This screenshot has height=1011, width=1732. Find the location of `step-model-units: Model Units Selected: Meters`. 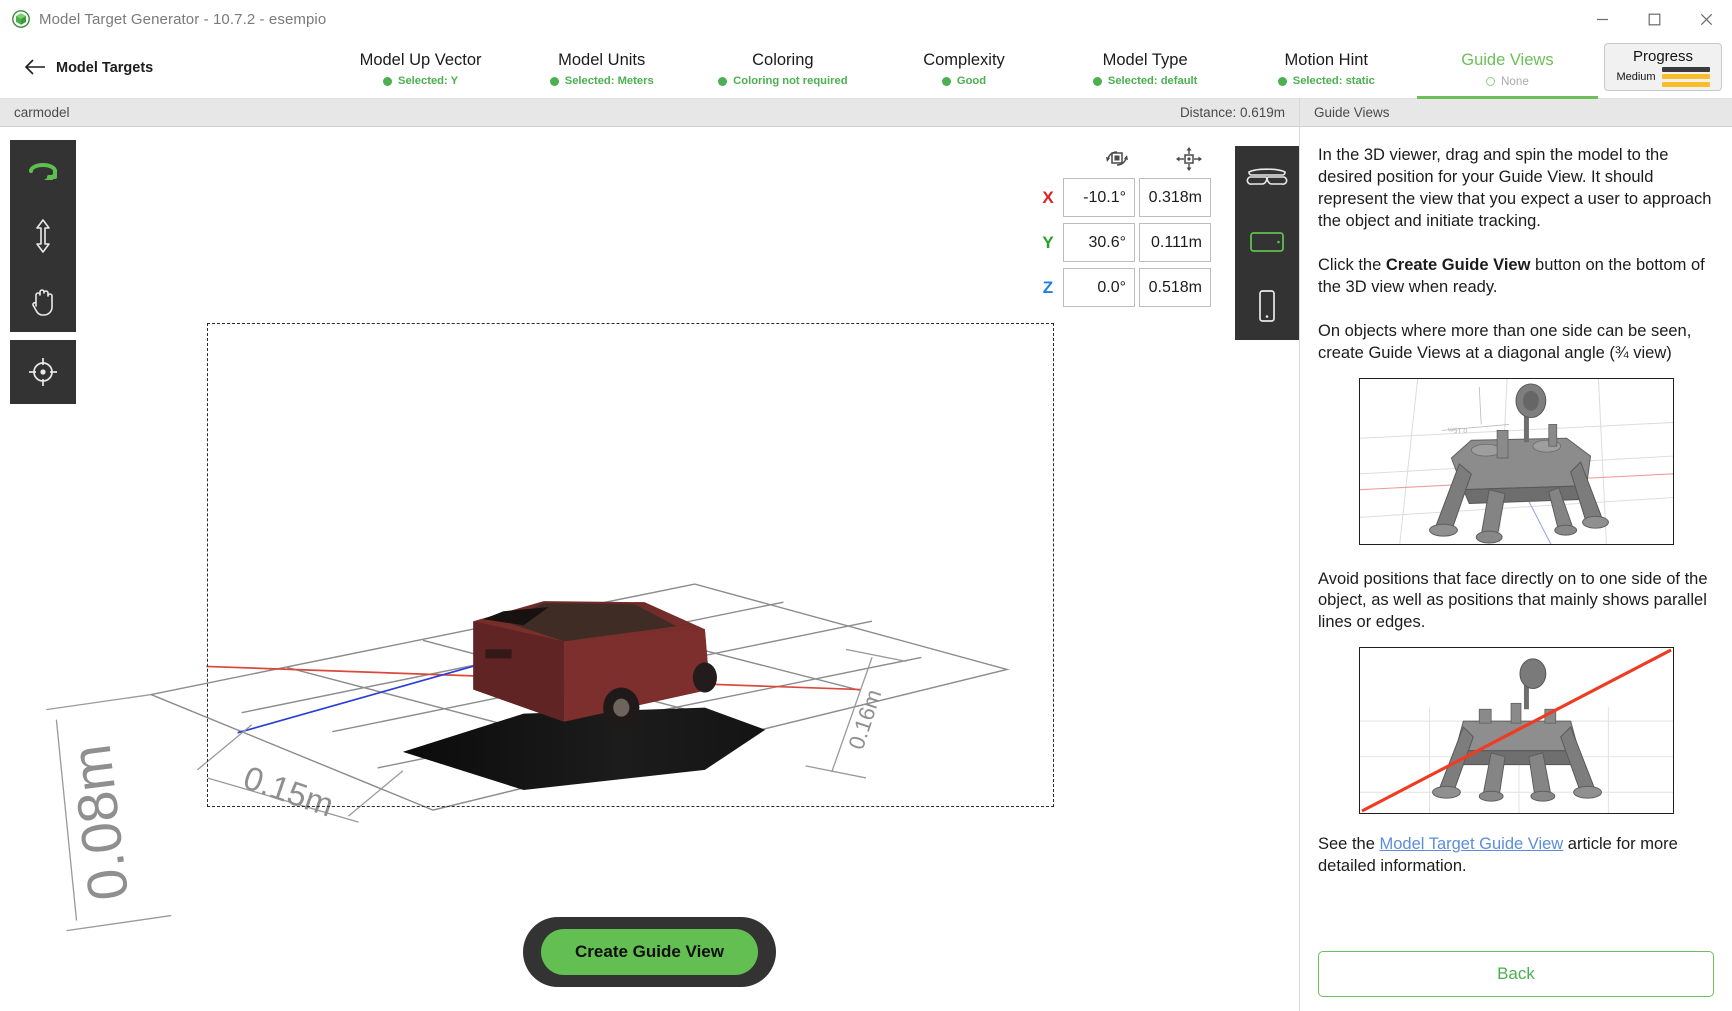

step-model-units: Model Units Selected: Meters is located at coordinates (601, 68).